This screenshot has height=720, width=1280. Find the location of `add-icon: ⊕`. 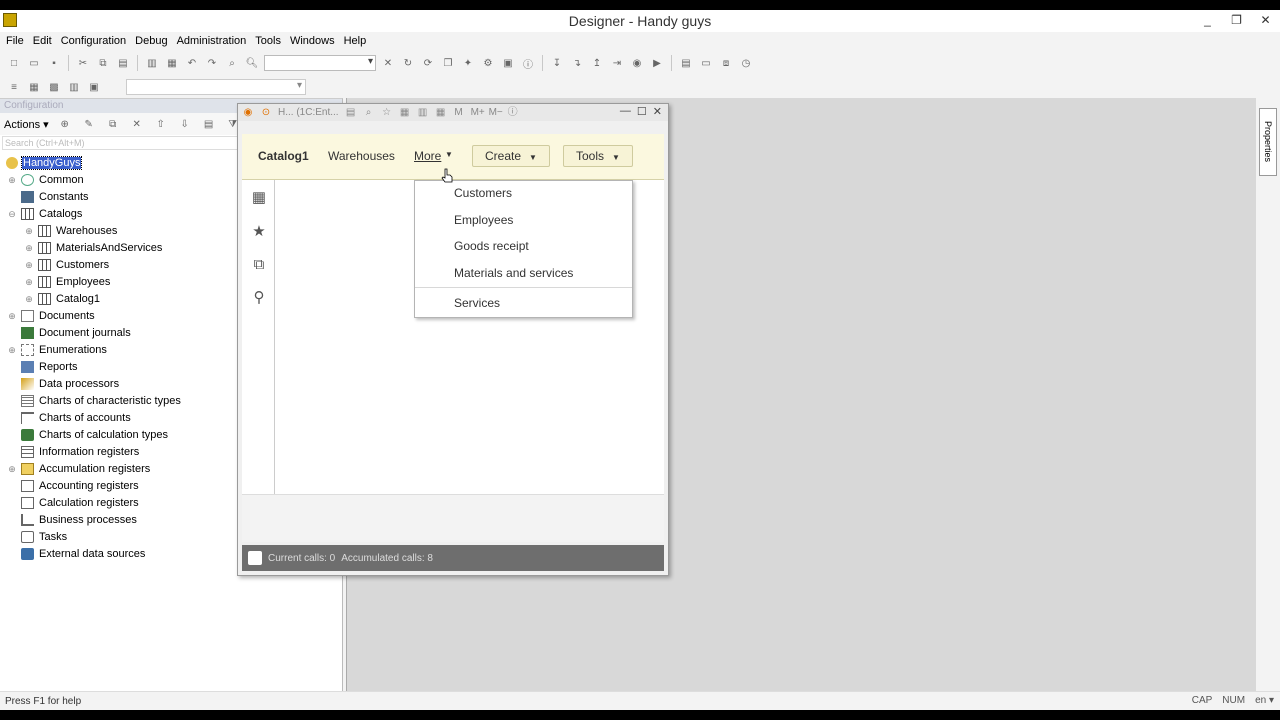

add-icon: ⊕ is located at coordinates (65, 124).